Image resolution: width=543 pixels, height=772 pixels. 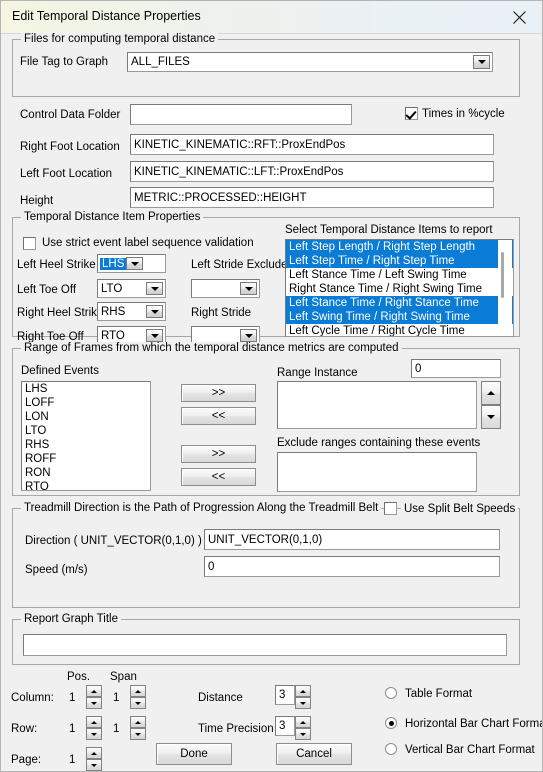 I want to click on right-heel-strike-combo: RHS, so click(x=131, y=311).